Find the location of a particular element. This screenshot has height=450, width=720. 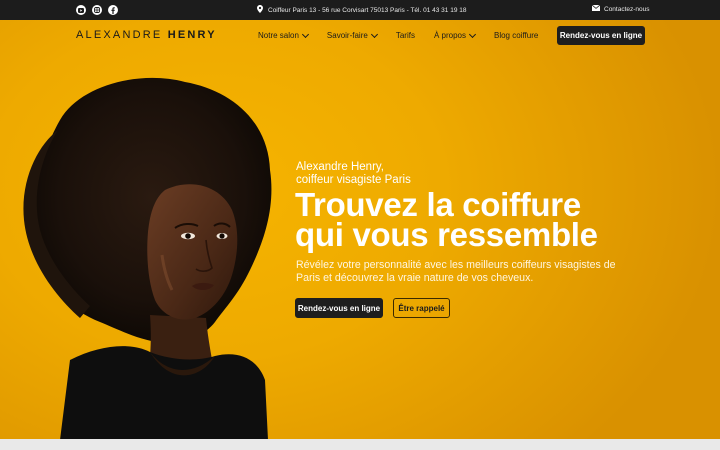

nav-label: Tarifs is located at coordinates (405, 35).